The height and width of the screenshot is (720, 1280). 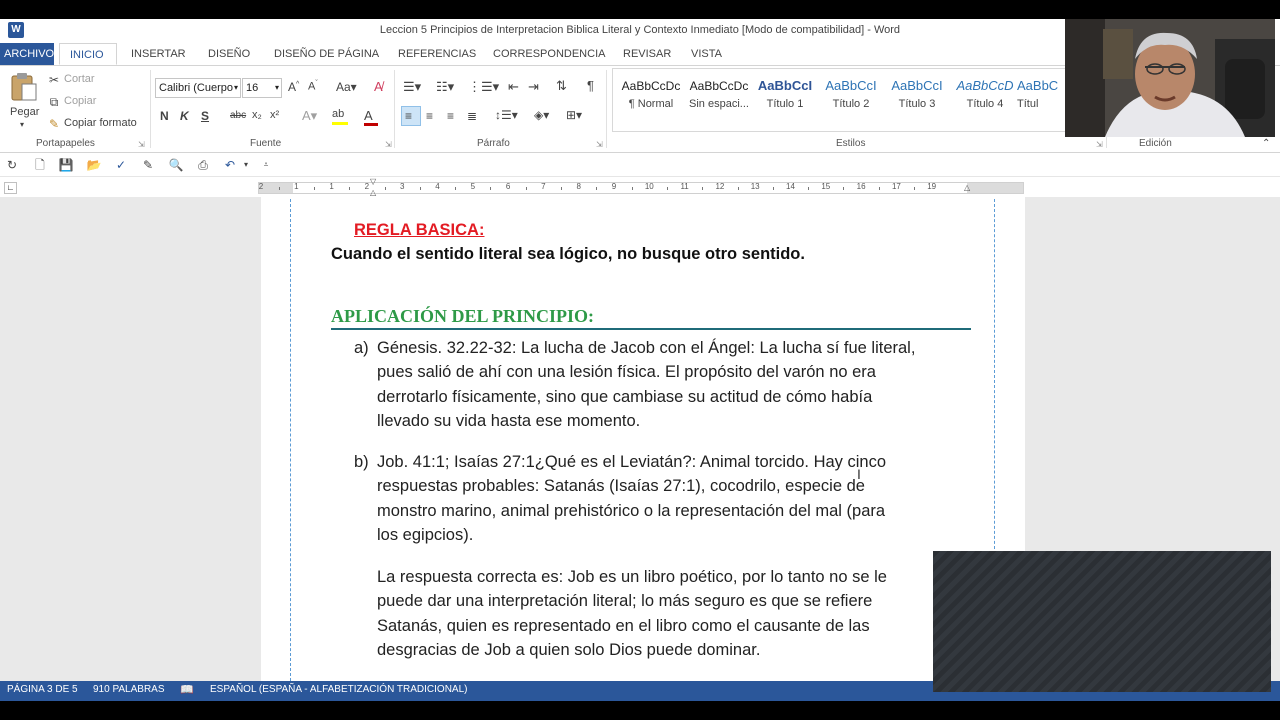 I want to click on edit-icon: ✎, so click(x=148, y=165).